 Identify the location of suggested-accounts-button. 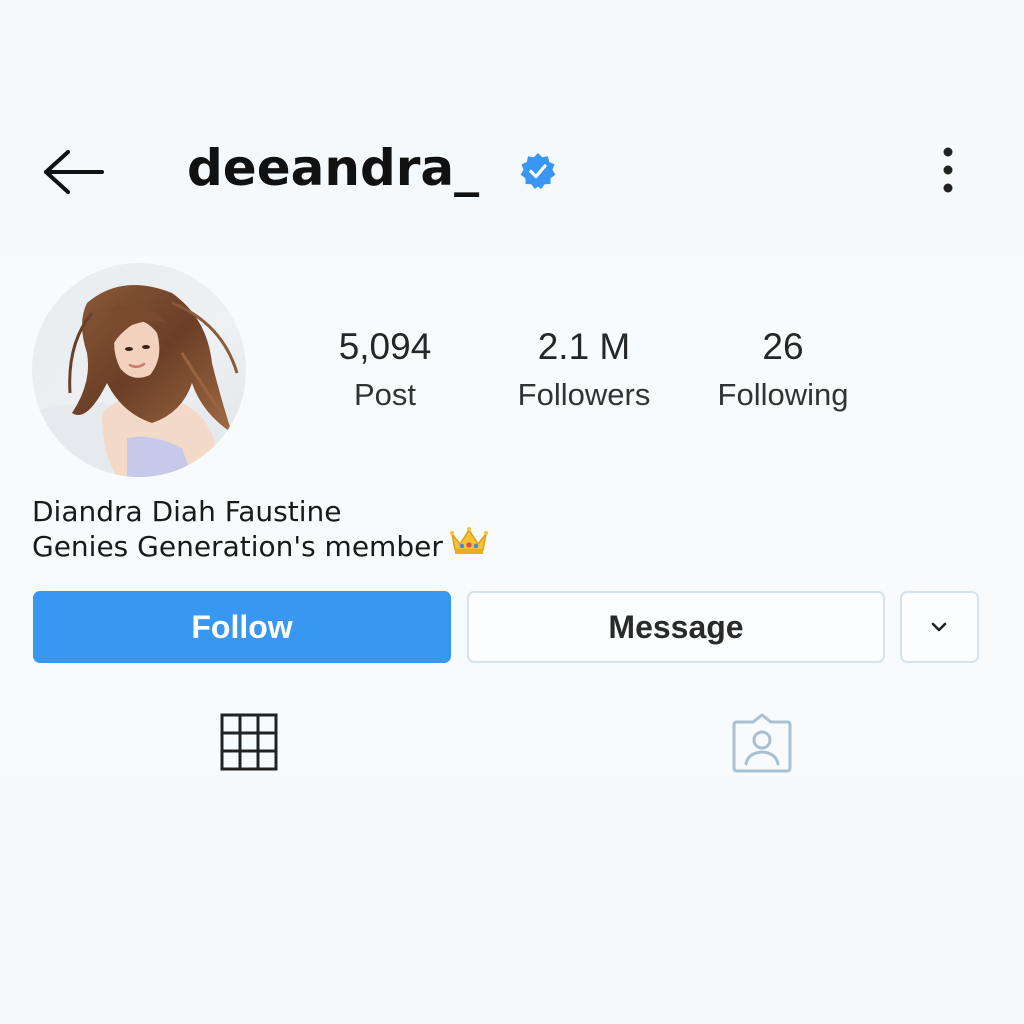
(939, 627).